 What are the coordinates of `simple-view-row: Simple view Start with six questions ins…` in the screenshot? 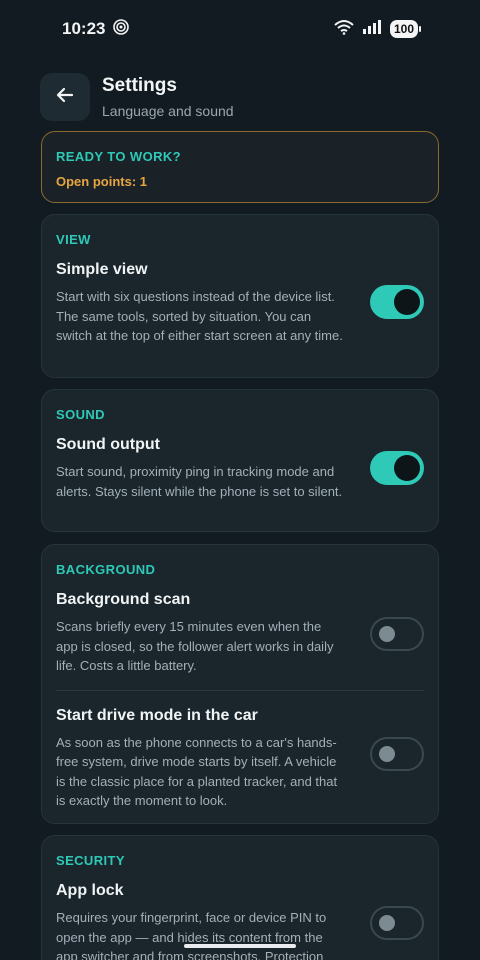 It's located at (240, 303).